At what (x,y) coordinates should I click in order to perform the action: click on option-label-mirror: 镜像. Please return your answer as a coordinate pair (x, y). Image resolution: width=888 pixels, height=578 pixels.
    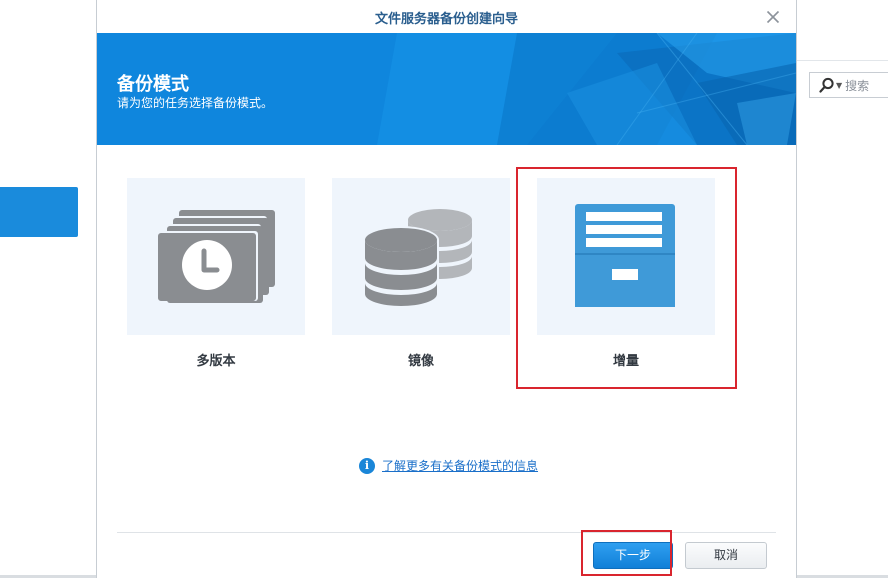
    Looking at the image, I should click on (421, 359).